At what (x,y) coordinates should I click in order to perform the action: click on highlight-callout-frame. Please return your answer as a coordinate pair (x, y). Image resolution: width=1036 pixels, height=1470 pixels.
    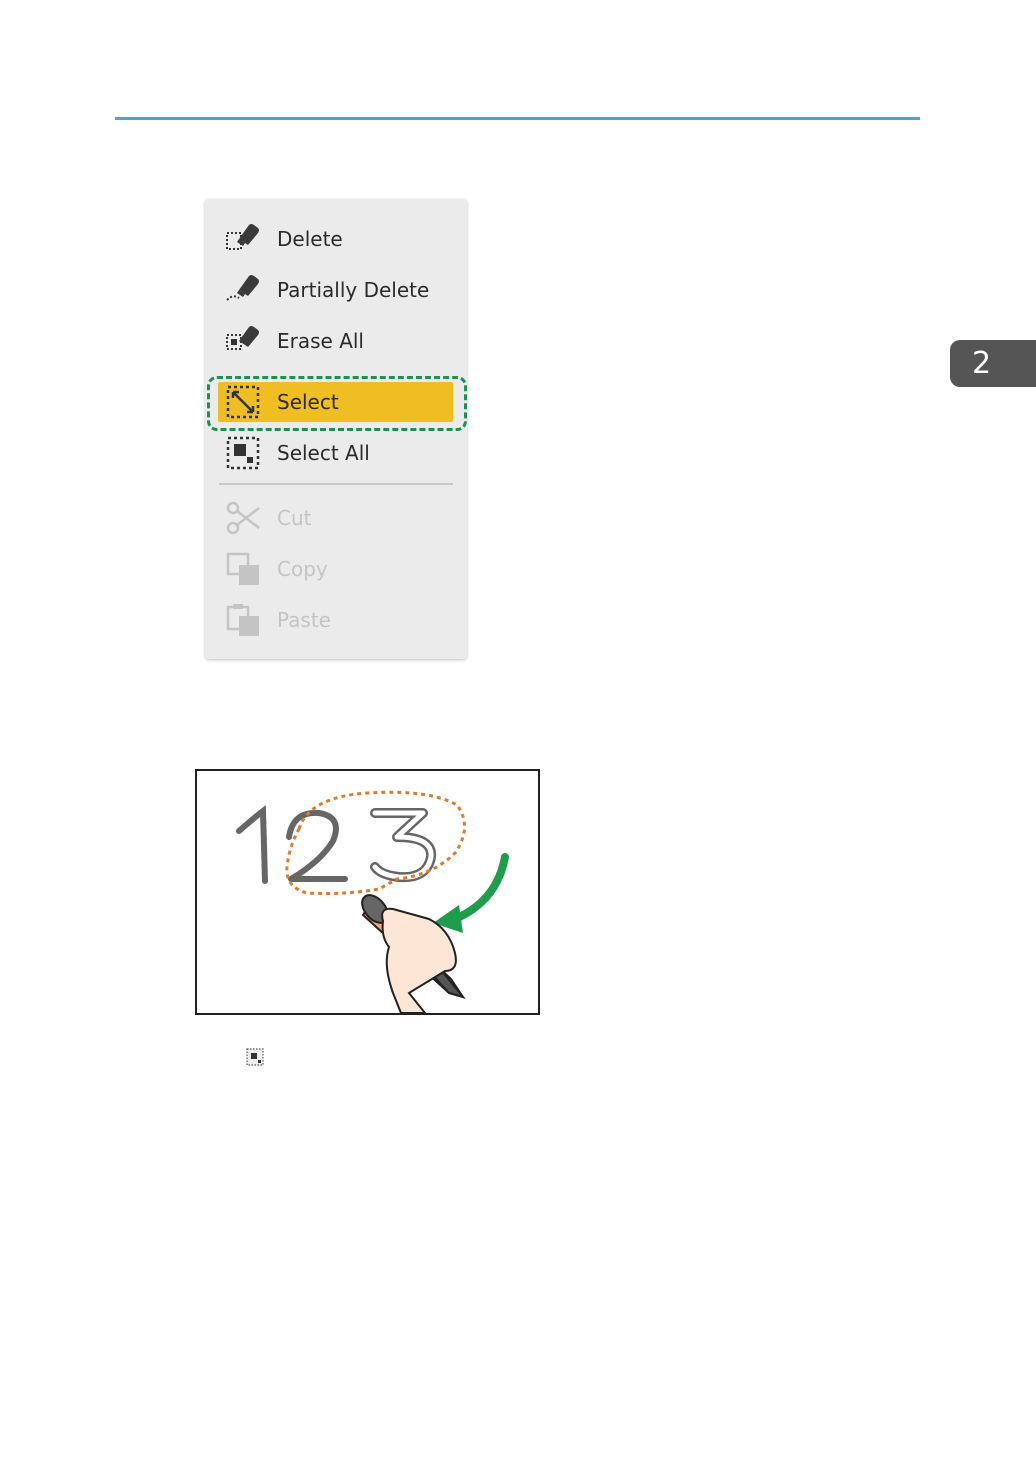
    Looking at the image, I should click on (337, 403).